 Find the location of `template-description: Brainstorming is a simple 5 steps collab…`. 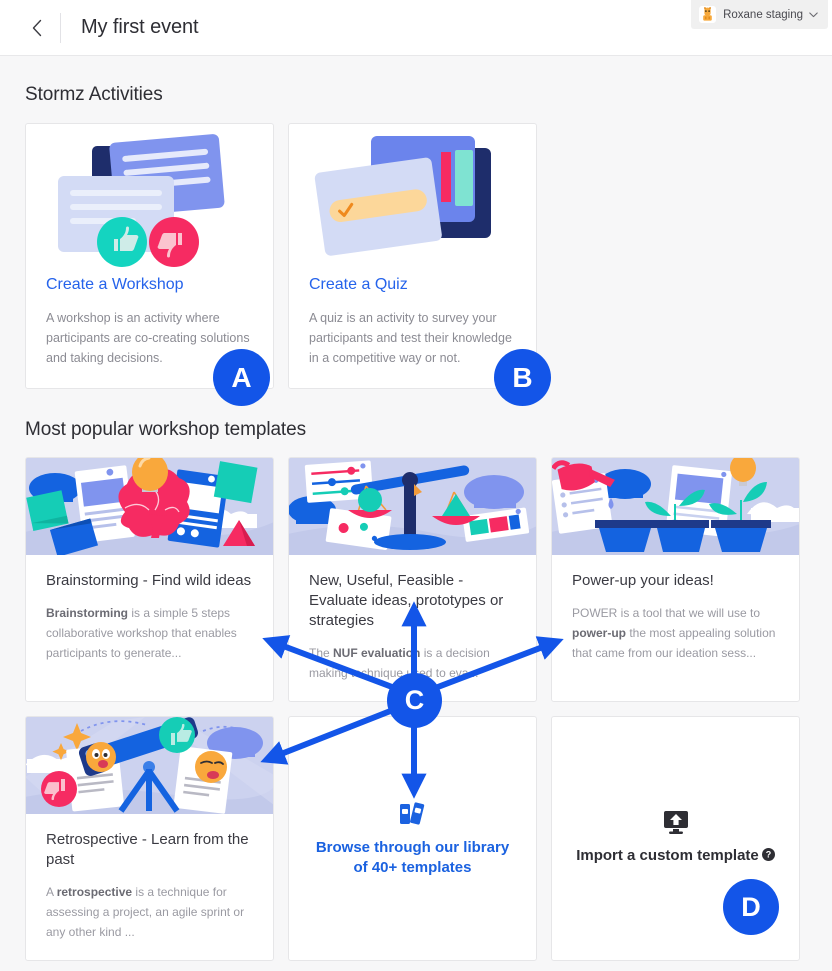

template-description: Brainstorming is a simple 5 steps collab… is located at coordinates (149, 633).